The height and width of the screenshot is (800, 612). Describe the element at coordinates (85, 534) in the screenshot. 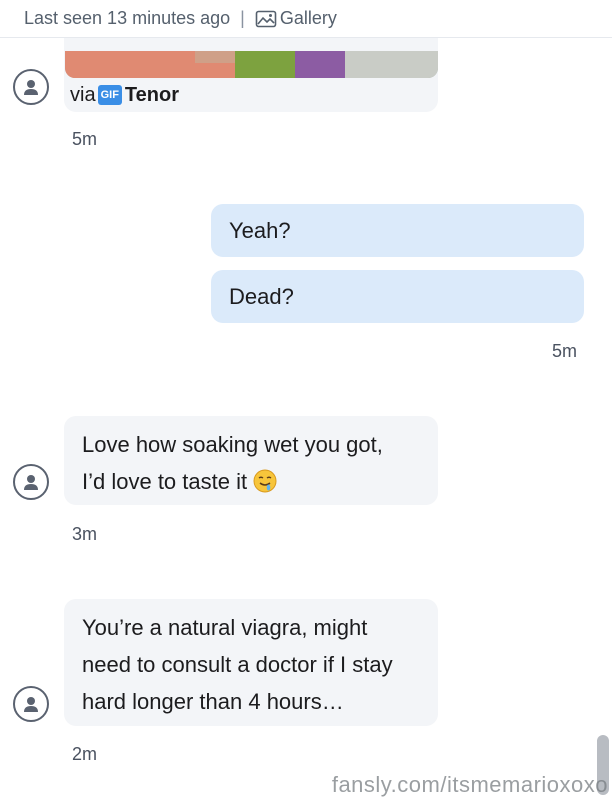

I see `message-timestamp: 3m` at that location.